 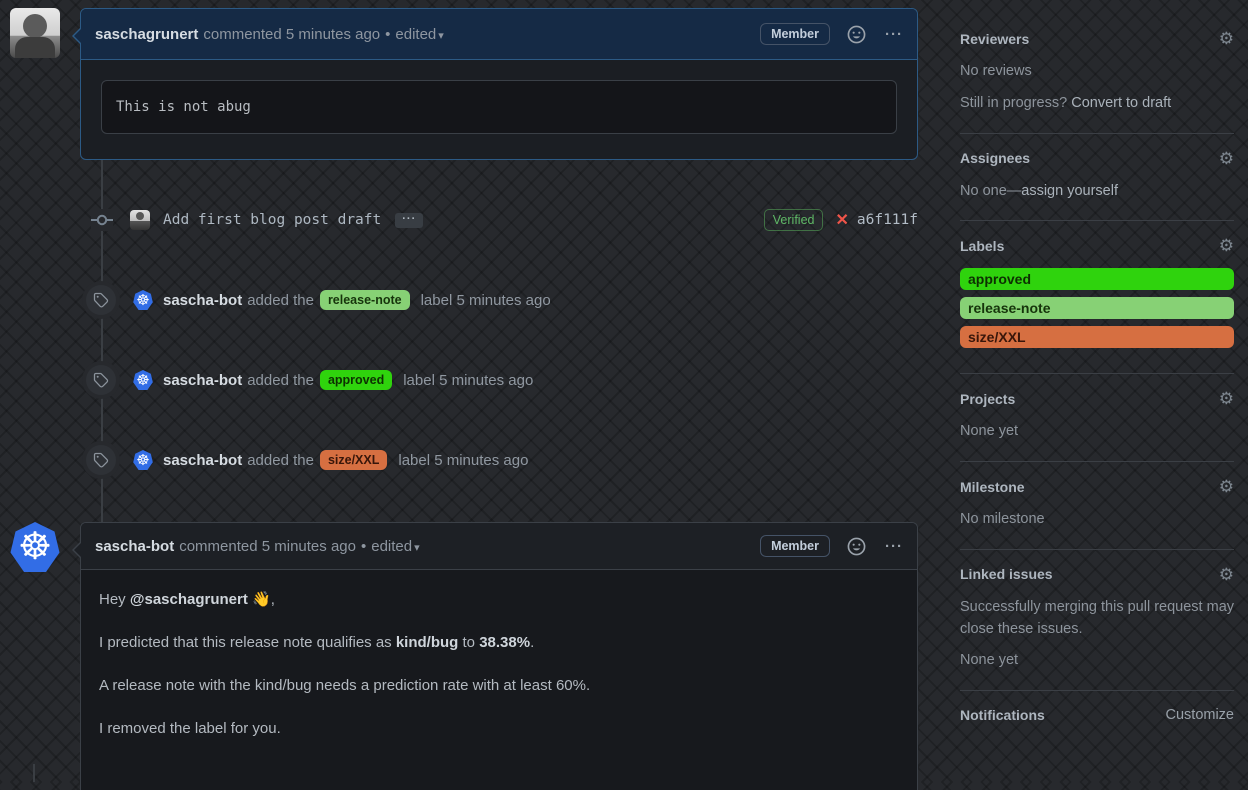 I want to click on sidebar-section-projects: Projects ⚙ None yet, so click(x=1097, y=418).